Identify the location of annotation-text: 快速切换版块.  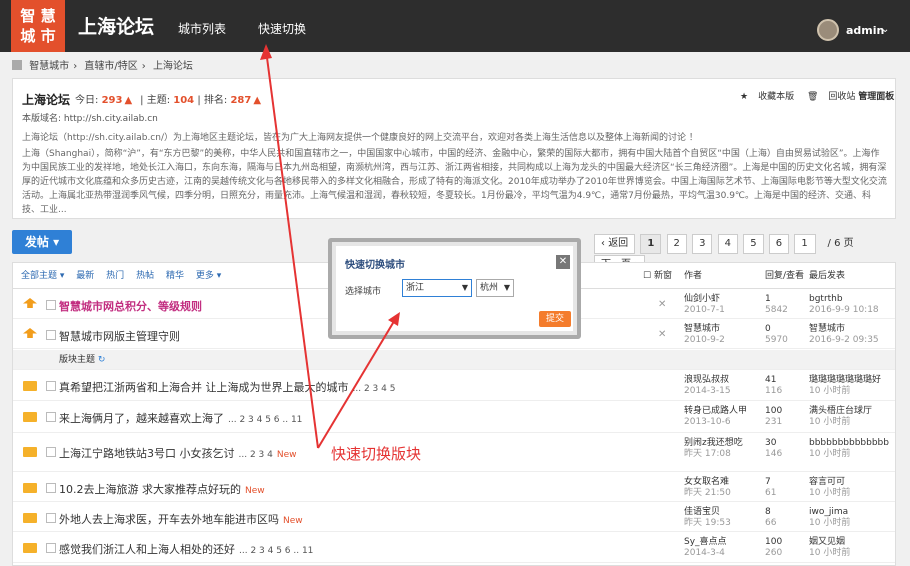
(376, 454).